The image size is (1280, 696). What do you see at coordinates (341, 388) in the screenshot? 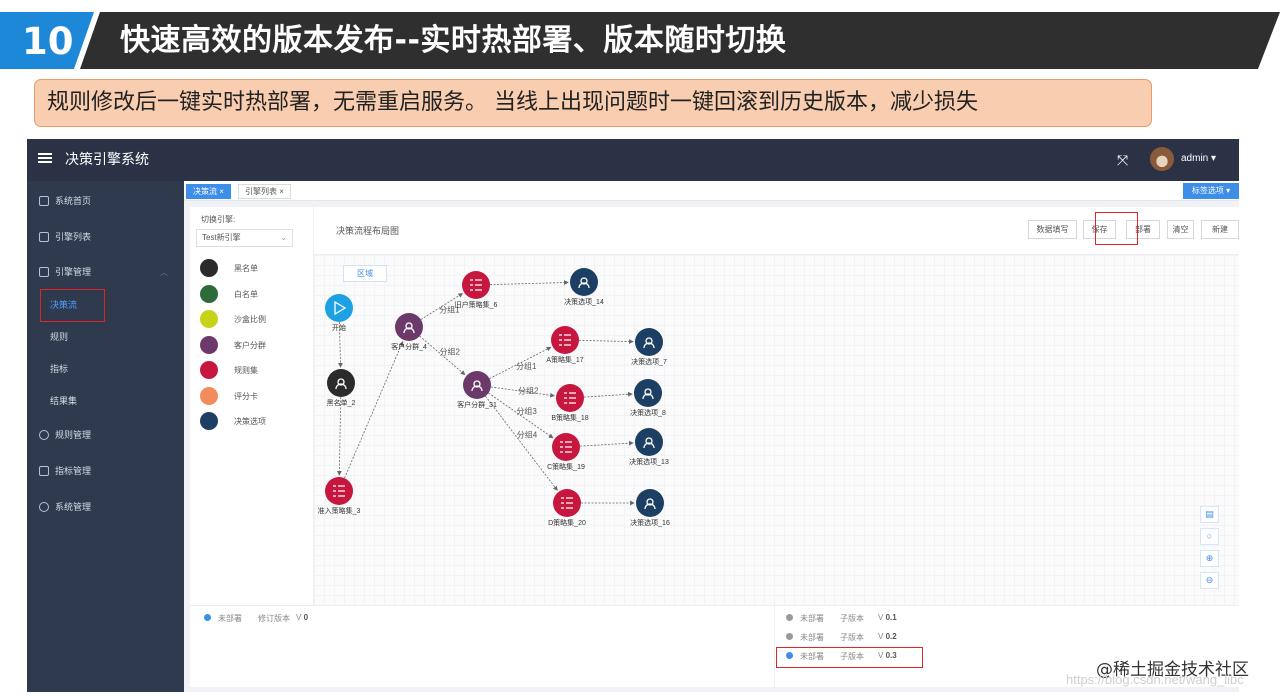
I see `flow-node-blacklist: 黑名单_2` at bounding box center [341, 388].